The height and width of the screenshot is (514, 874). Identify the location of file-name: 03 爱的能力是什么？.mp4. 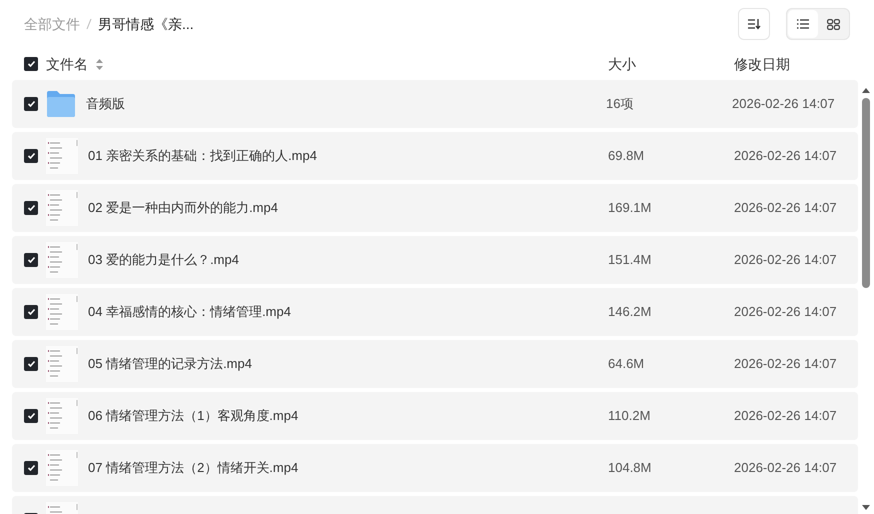
(163, 260).